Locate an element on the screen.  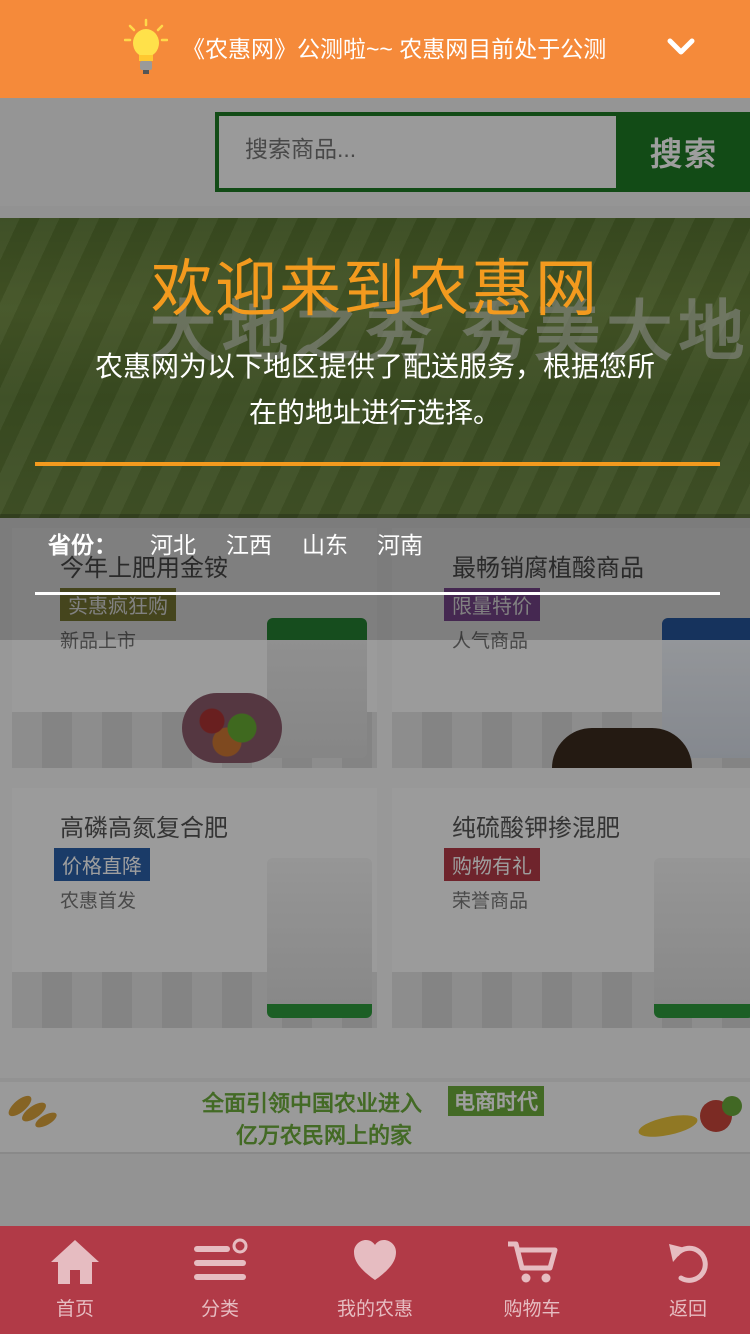
province-selector: 省份： 河北 江西 山东 河南 is located at coordinates (375, 577).